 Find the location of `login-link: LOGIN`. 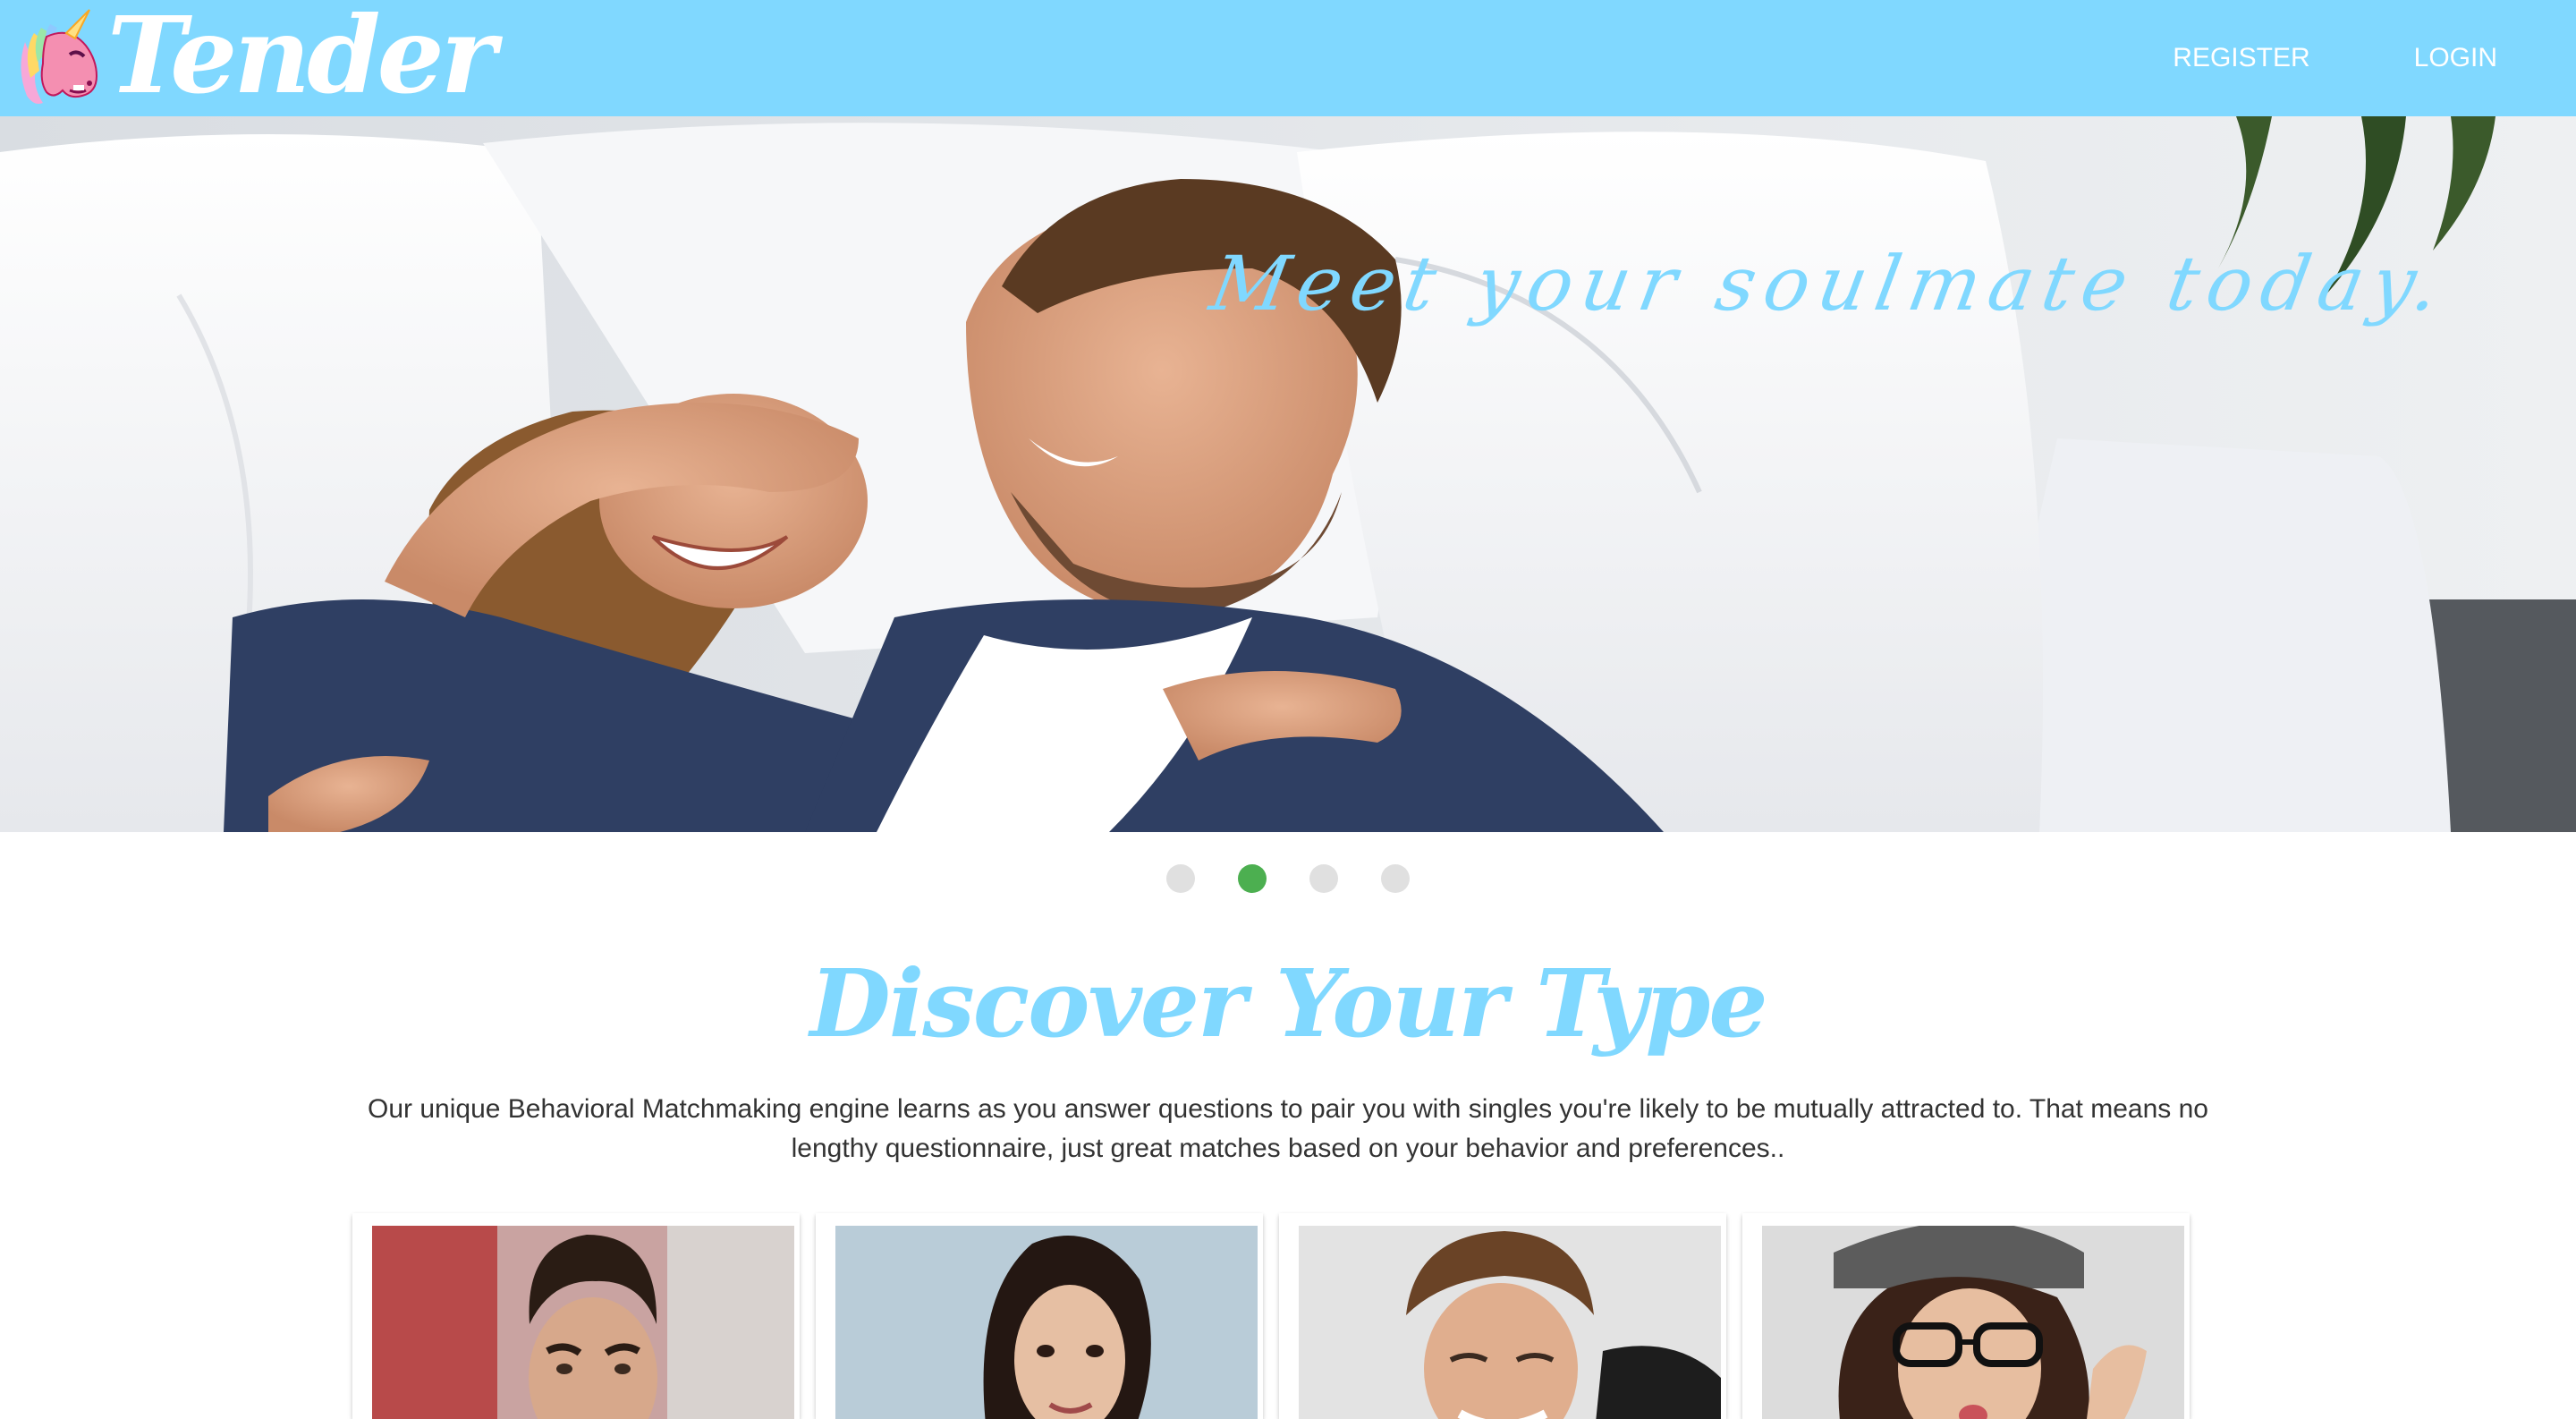

login-link: LOGIN is located at coordinates (2469, 58).